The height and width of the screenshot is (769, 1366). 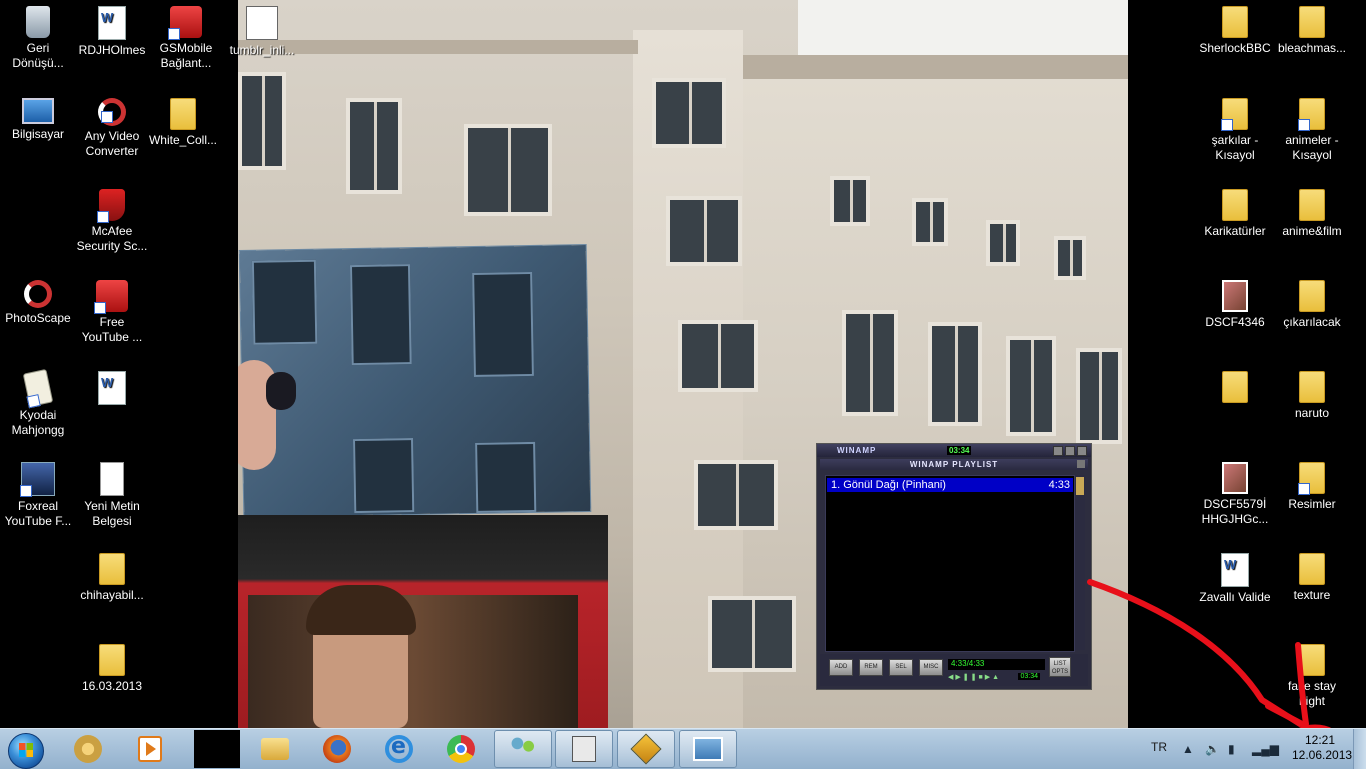 What do you see at coordinates (857, 450) in the screenshot?
I see `winamp-title: WINAMP` at bounding box center [857, 450].